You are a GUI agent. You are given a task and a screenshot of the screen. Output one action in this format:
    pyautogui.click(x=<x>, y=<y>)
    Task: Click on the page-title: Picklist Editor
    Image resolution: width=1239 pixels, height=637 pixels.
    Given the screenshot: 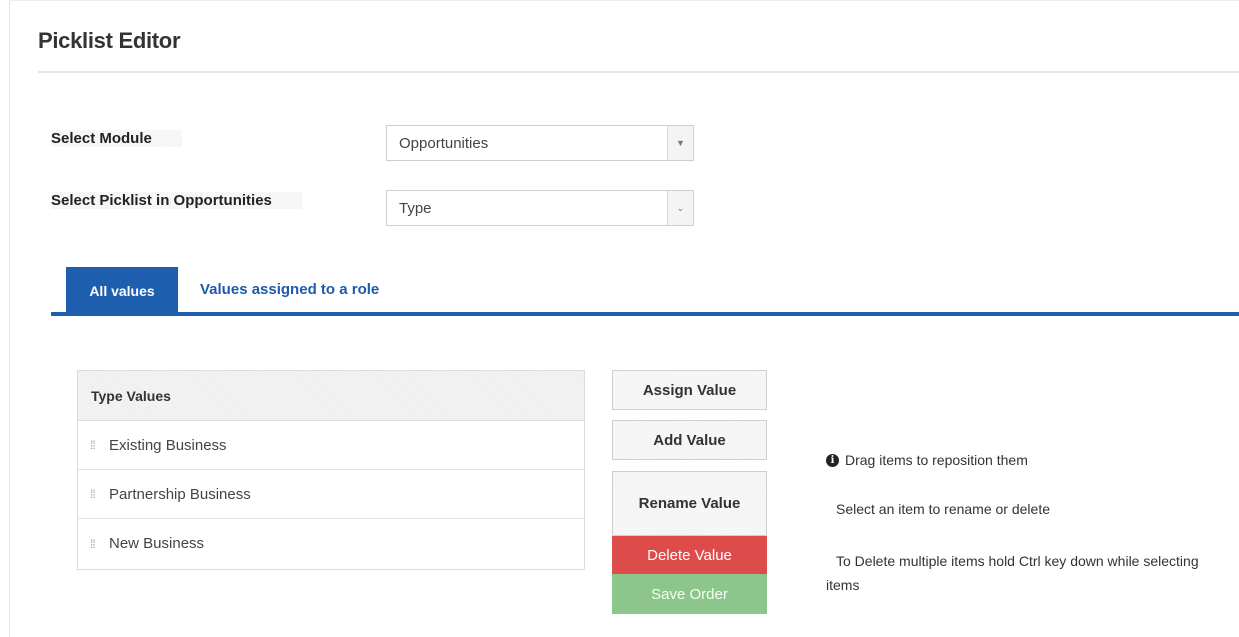 What is the action you would take?
    pyautogui.click(x=109, y=40)
    